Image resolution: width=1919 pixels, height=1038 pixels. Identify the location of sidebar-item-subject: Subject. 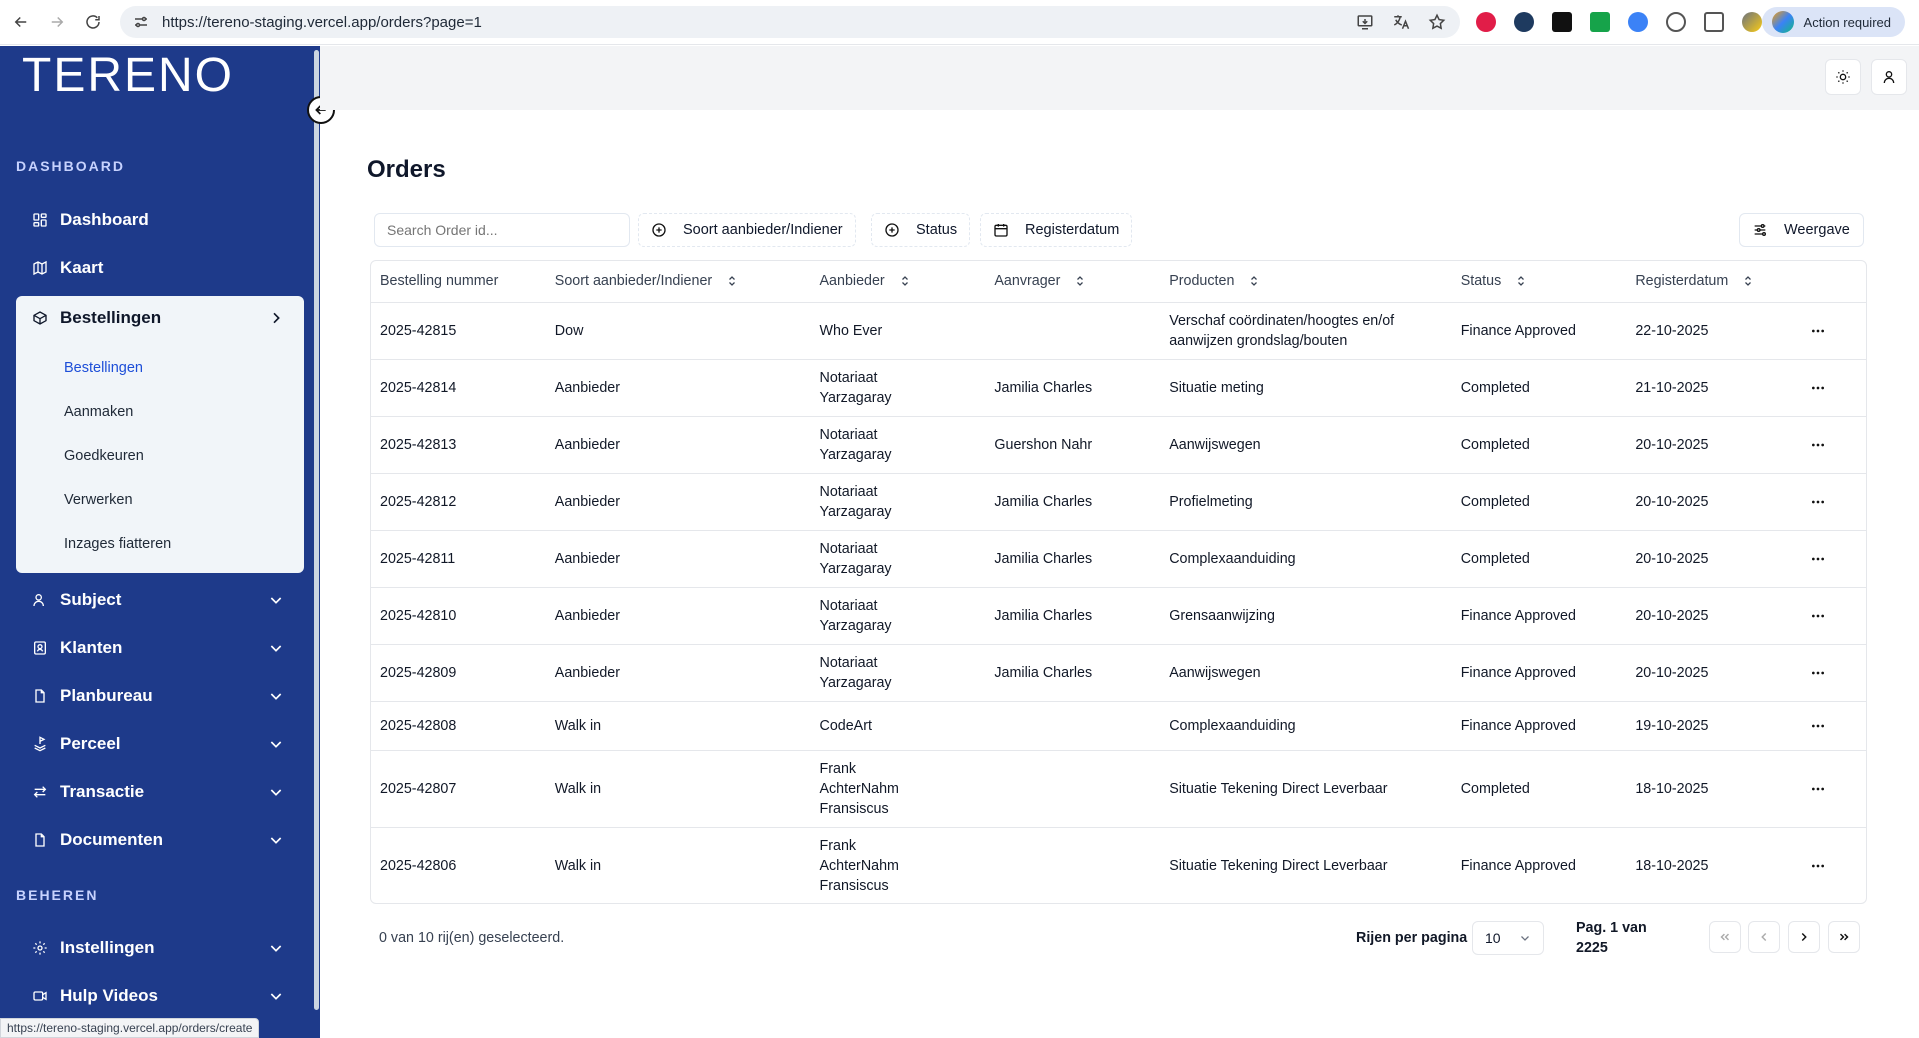
(160, 600).